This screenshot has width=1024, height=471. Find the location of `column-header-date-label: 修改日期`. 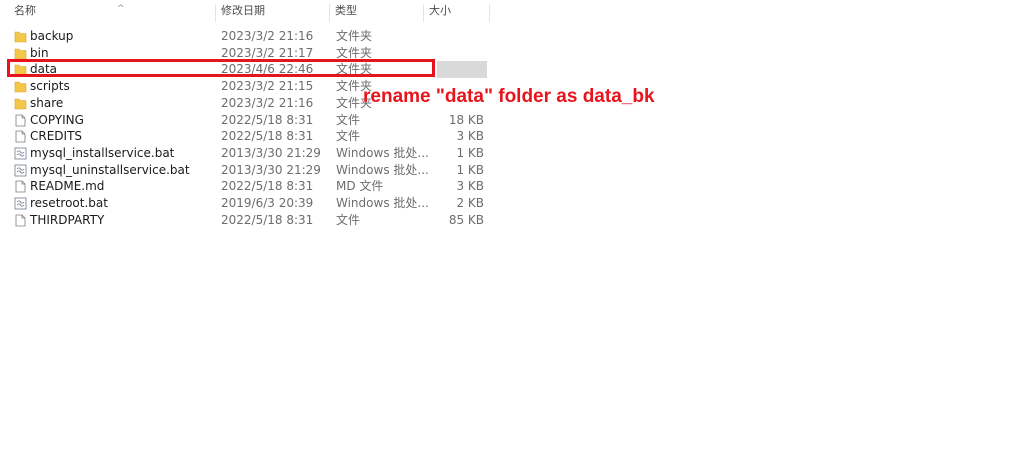

column-header-date-label: 修改日期 is located at coordinates (243, 10).